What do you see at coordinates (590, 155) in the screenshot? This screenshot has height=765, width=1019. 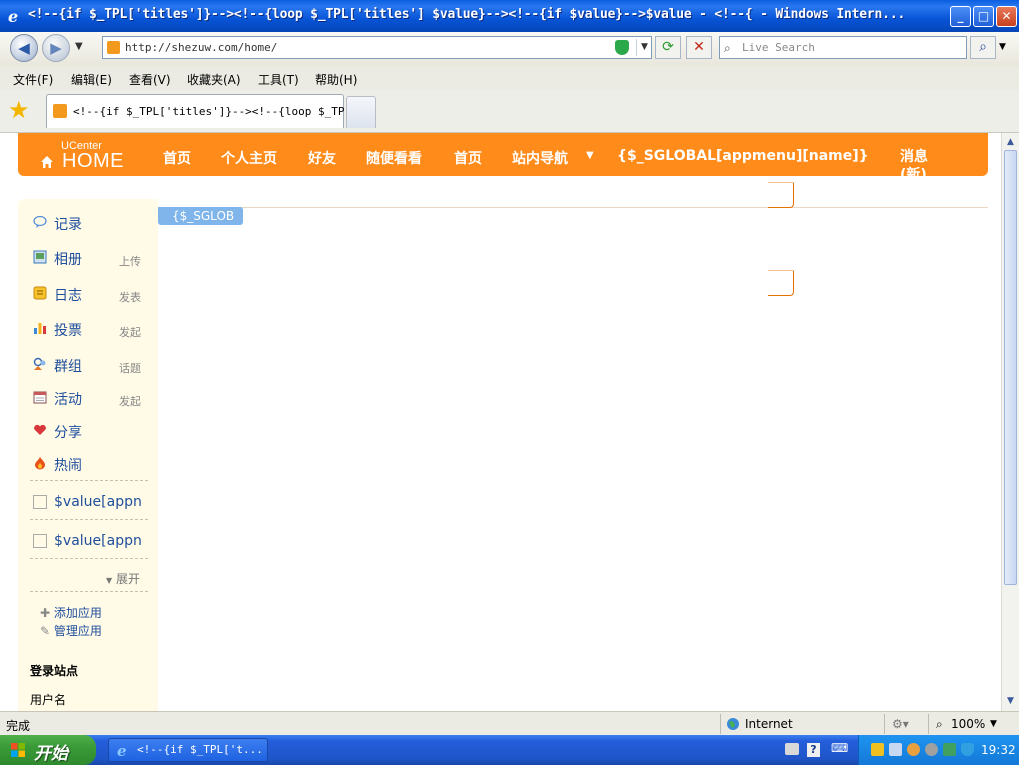 I see `nav-dropdown-icon: ▼` at bounding box center [590, 155].